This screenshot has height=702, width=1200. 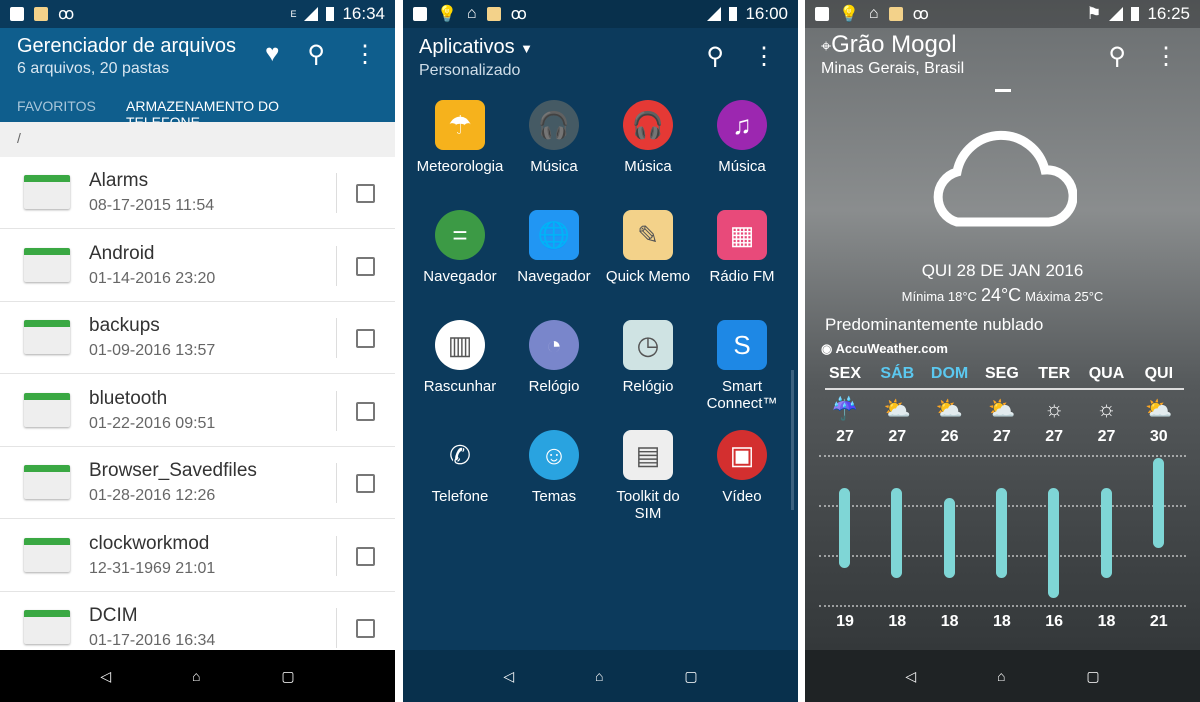 I want to click on city-label: Grão Mogol, so click(x=894, y=44).